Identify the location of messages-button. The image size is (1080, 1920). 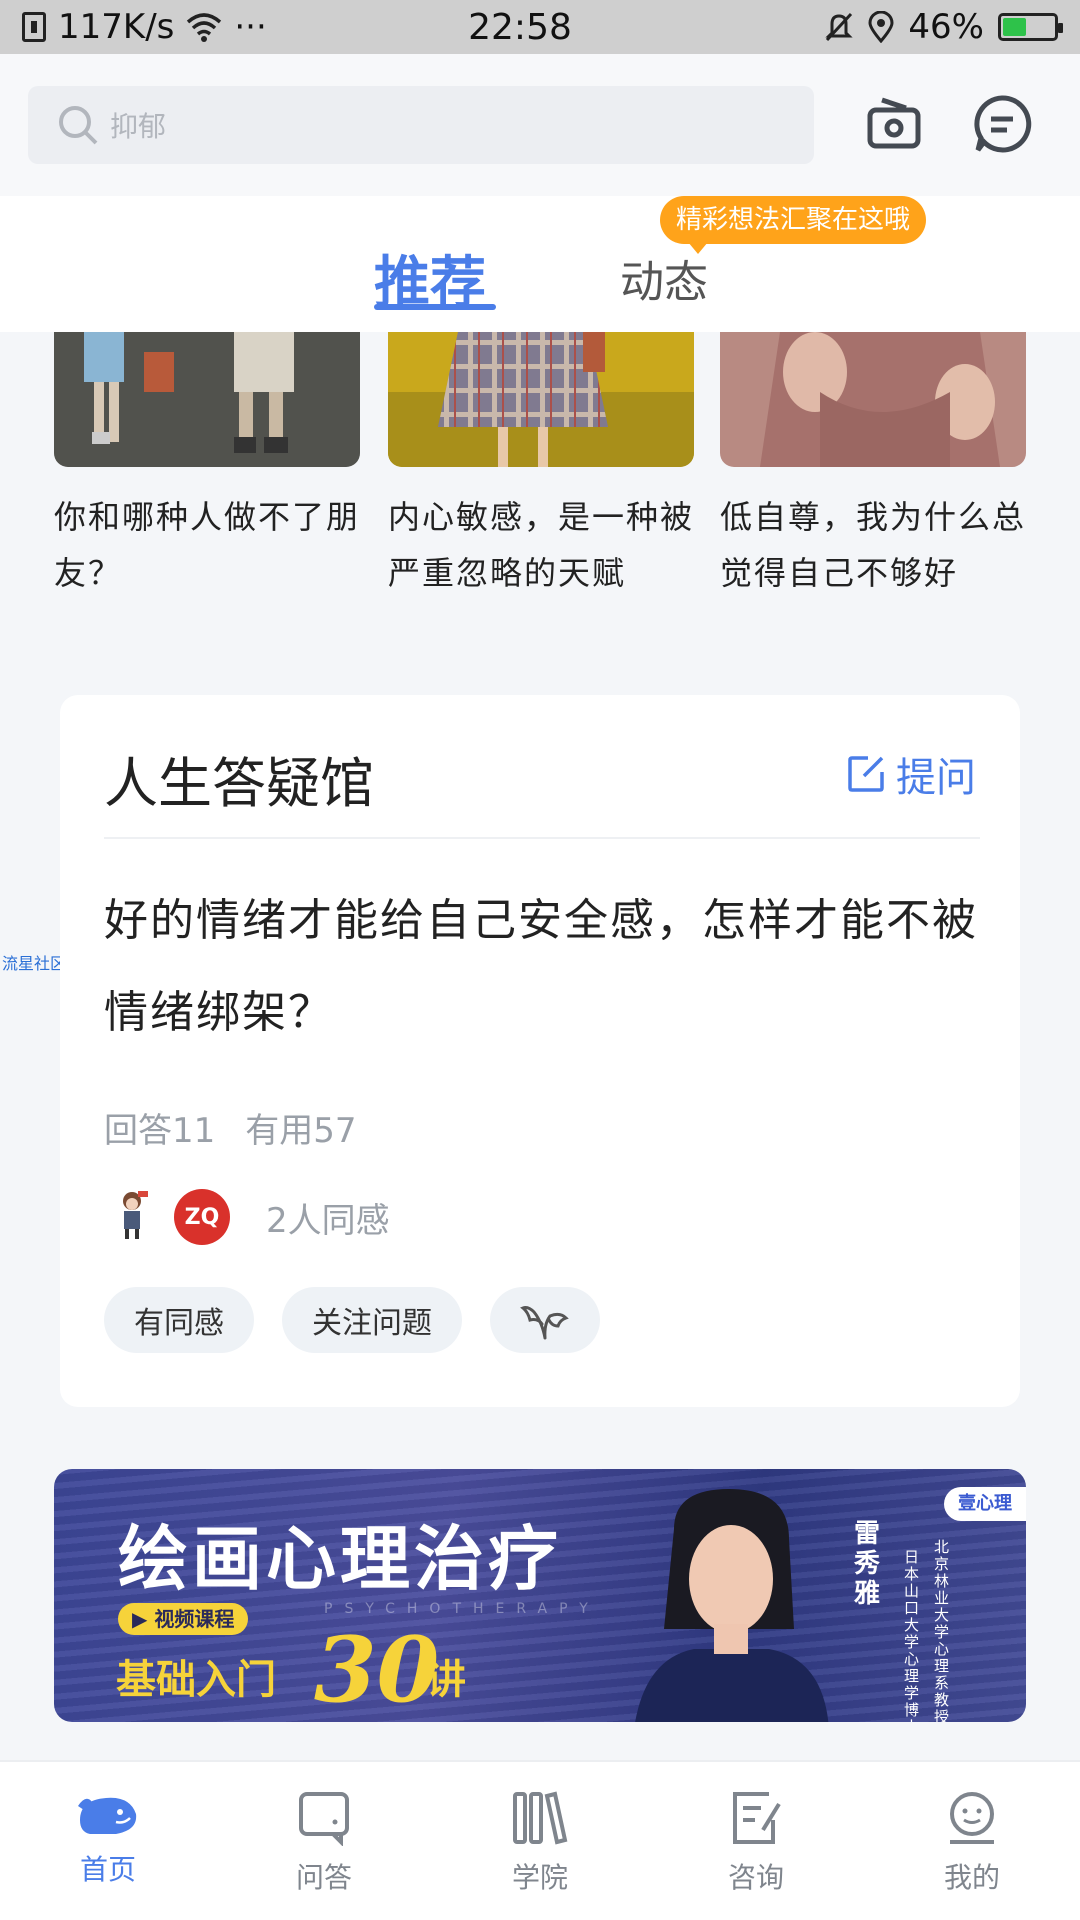
(1002, 124).